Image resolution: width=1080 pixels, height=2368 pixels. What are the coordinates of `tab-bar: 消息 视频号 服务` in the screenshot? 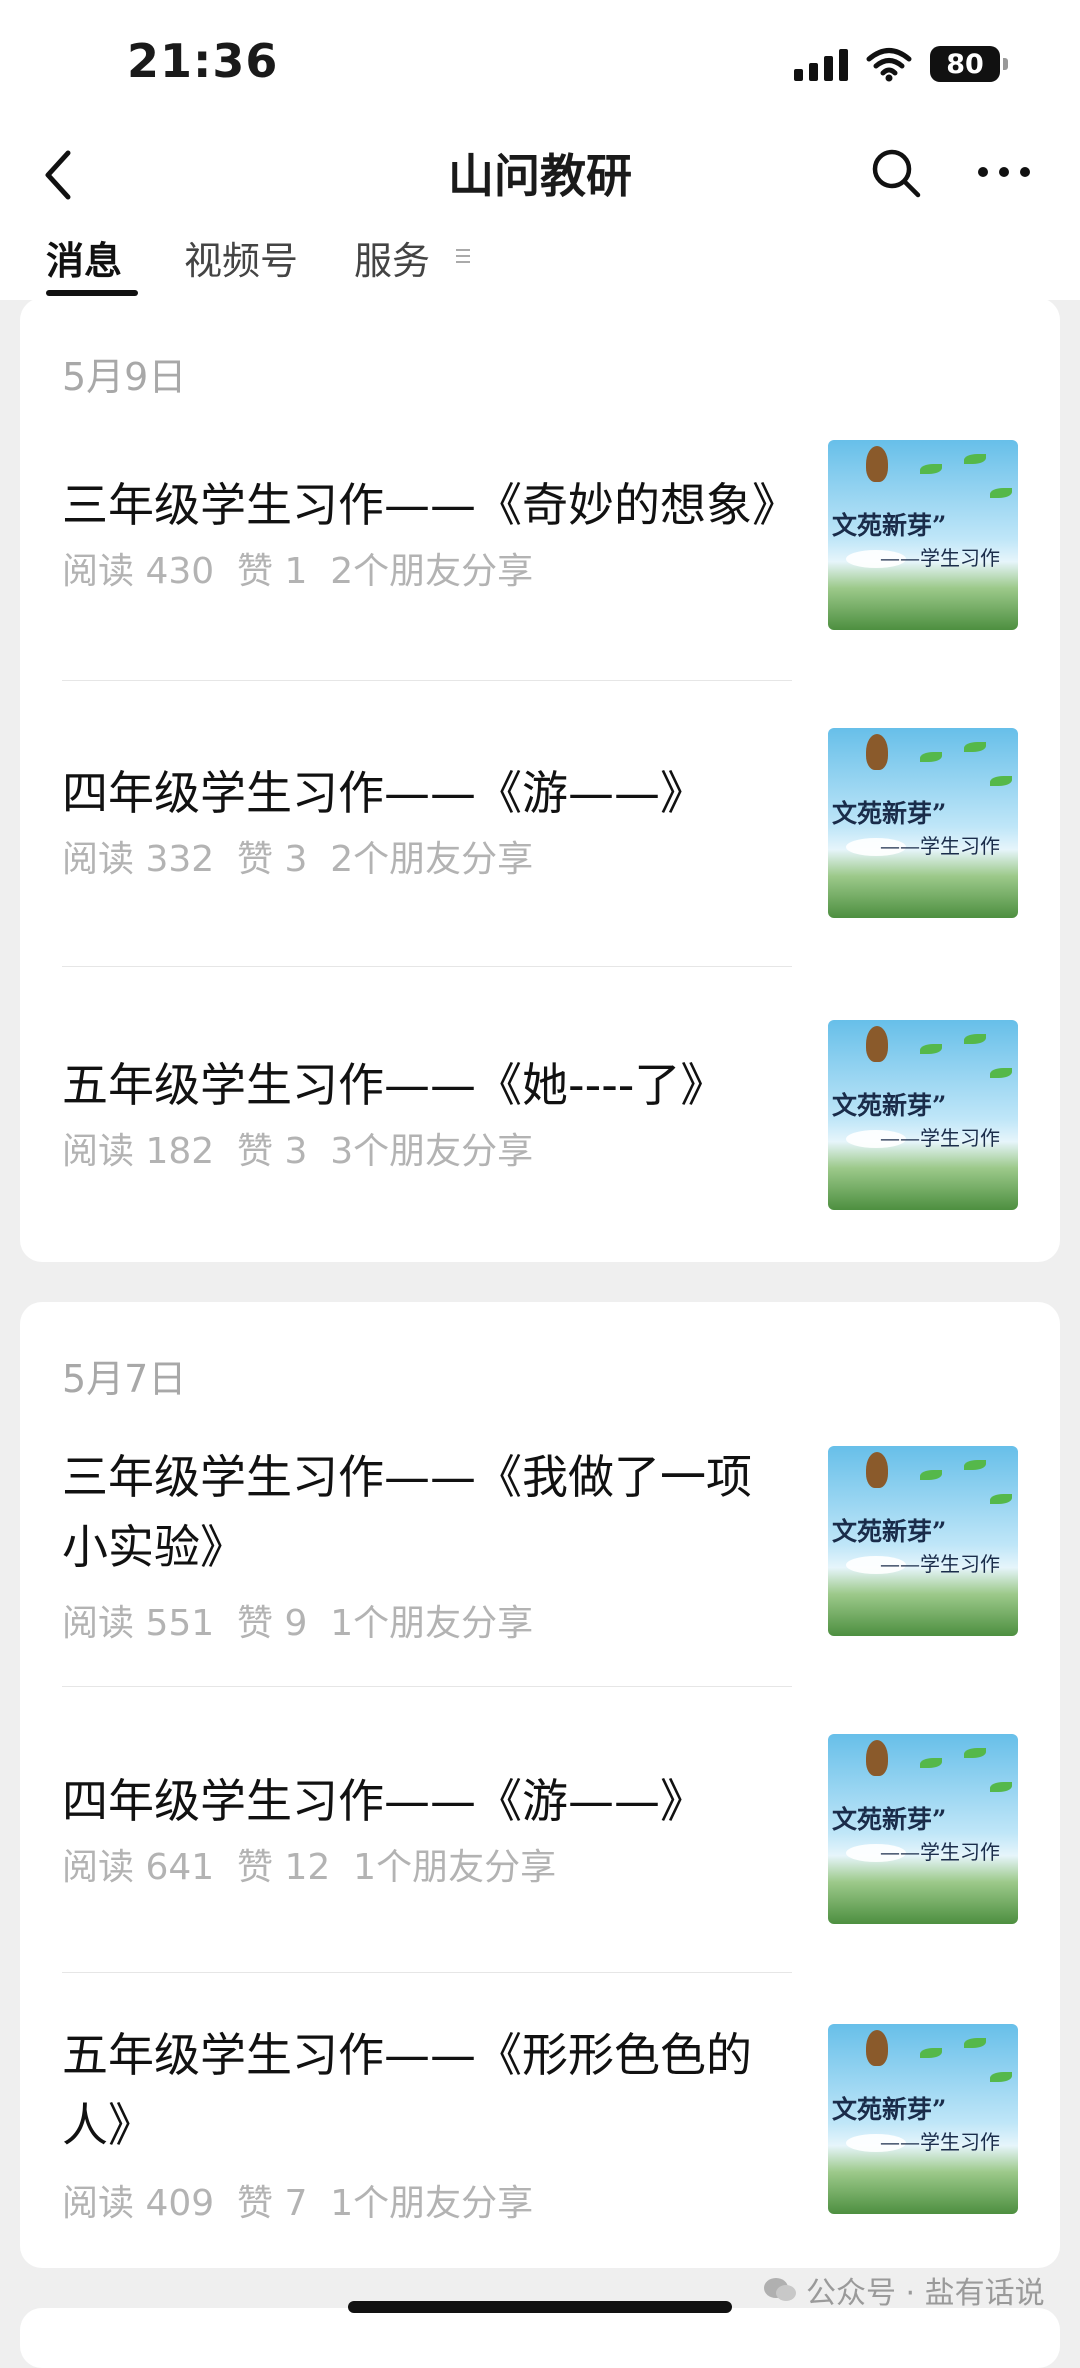 It's located at (540, 259).